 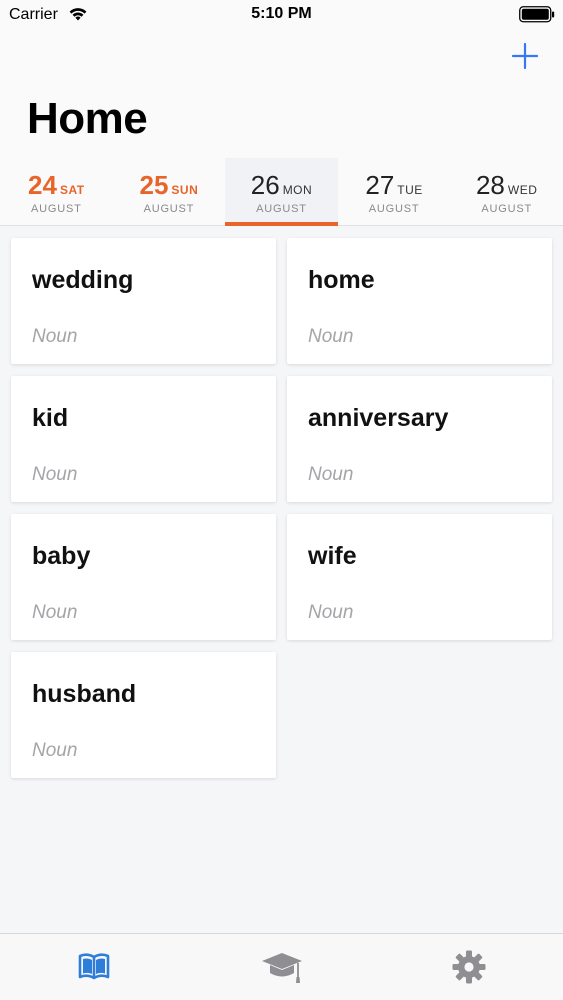 What do you see at coordinates (490, 185) in the screenshot?
I see `day-number: 28` at bounding box center [490, 185].